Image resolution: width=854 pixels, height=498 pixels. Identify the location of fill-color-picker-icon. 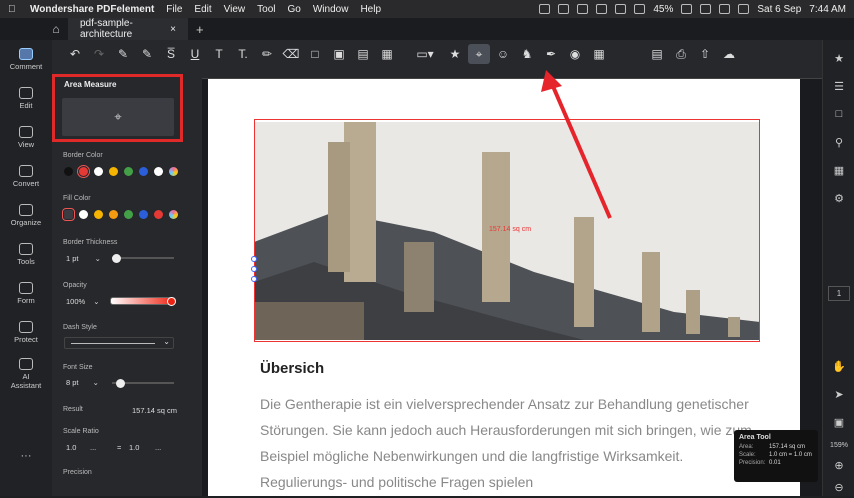
(173, 214).